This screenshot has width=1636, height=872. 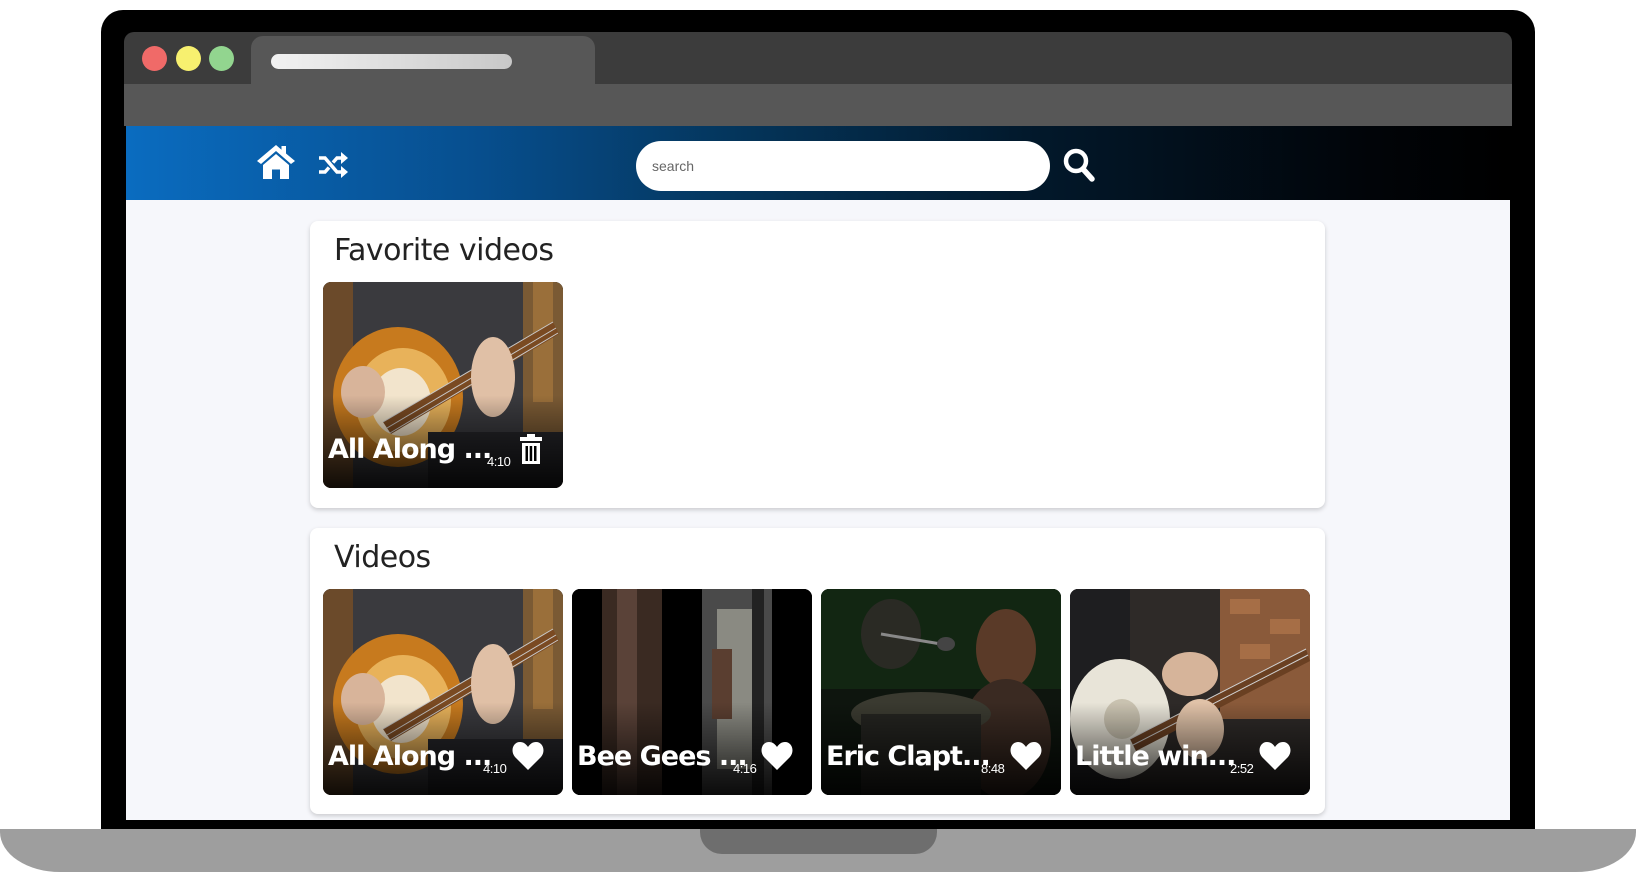 I want to click on videos-title: Videos, so click(x=382, y=557).